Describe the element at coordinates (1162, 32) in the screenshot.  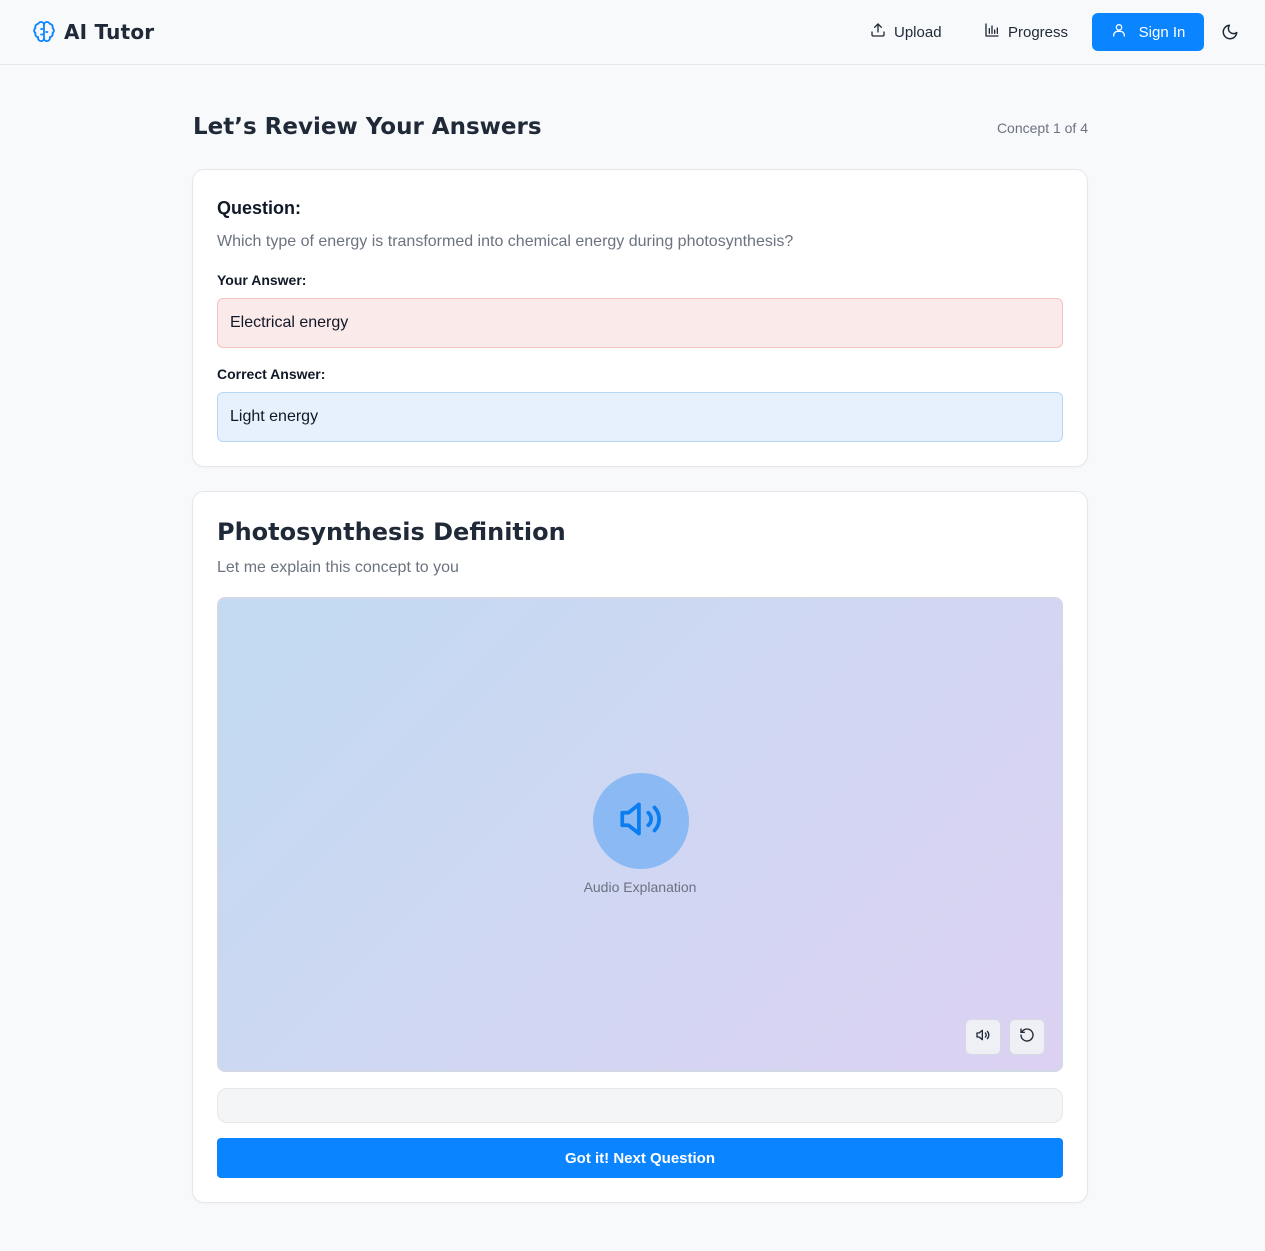
I see `sign-in-label: Sign In` at that location.